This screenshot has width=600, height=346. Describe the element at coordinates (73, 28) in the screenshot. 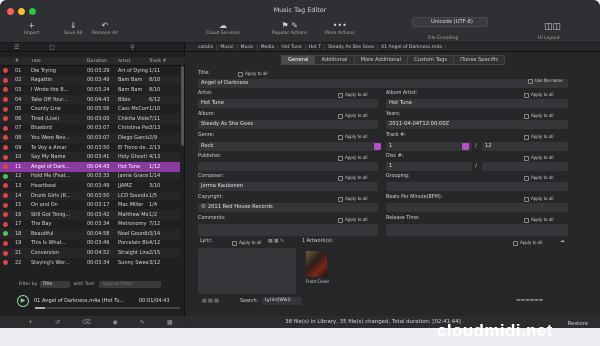

I see `save-all-button: ⇓ Save All` at that location.